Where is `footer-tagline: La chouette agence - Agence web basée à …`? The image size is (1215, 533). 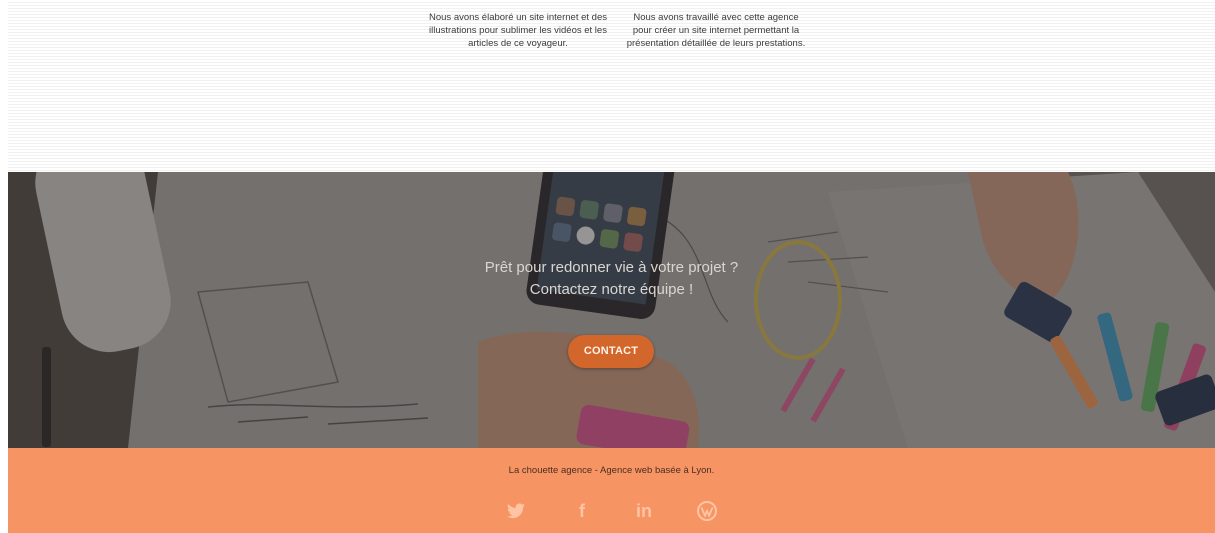 footer-tagline: La chouette agence - Agence web basée à … is located at coordinates (611, 470).